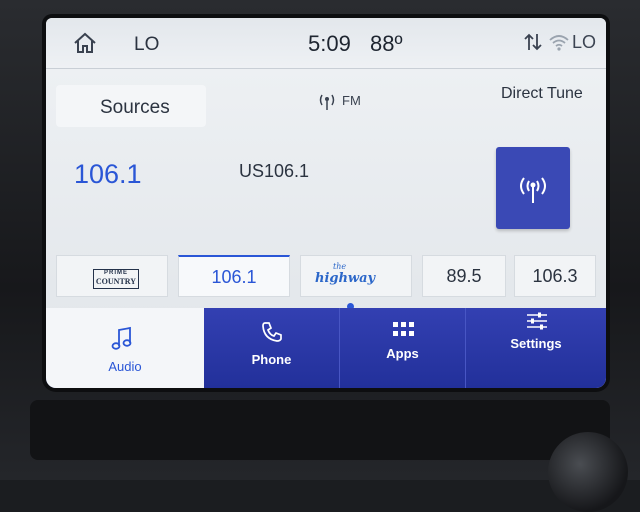 The image size is (640, 512). Describe the element at coordinates (533, 42) in the screenshot. I see `sync-arrows-icon` at that location.